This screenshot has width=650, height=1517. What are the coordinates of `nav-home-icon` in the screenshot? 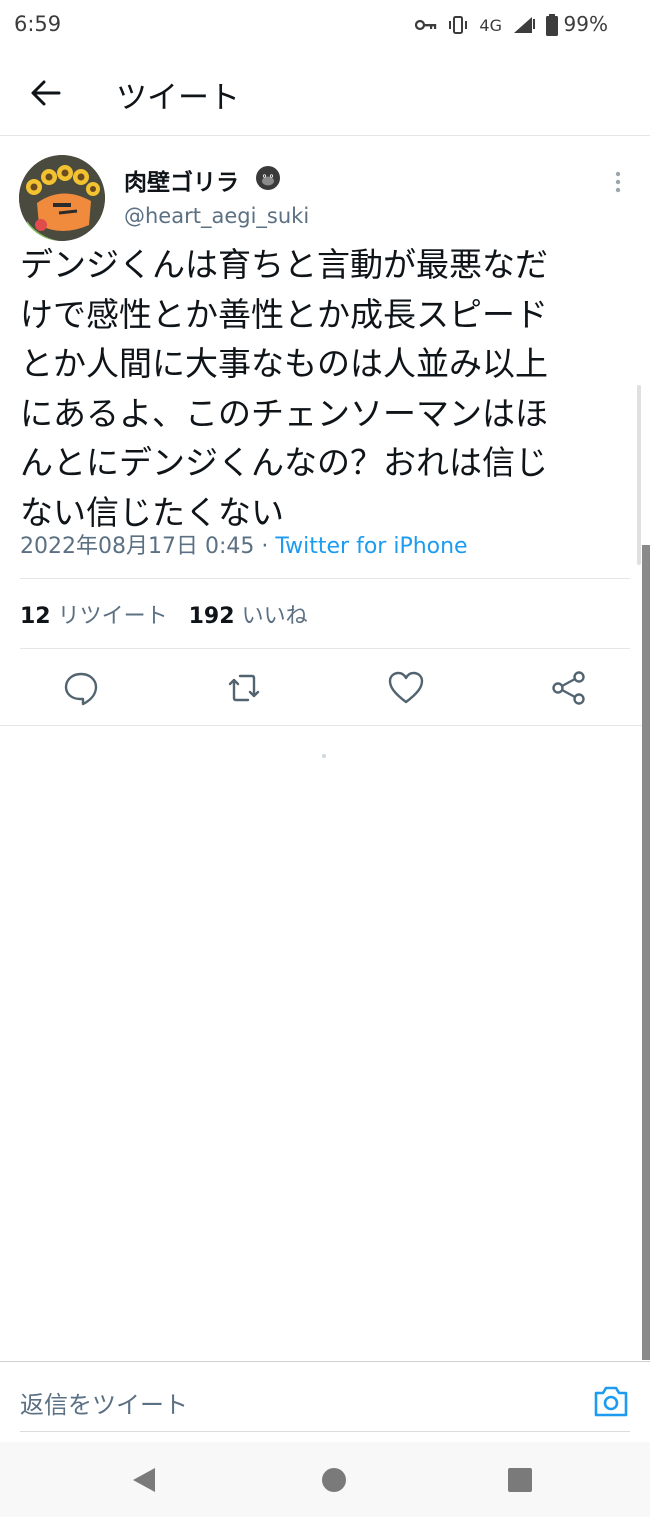 It's located at (334, 1480).